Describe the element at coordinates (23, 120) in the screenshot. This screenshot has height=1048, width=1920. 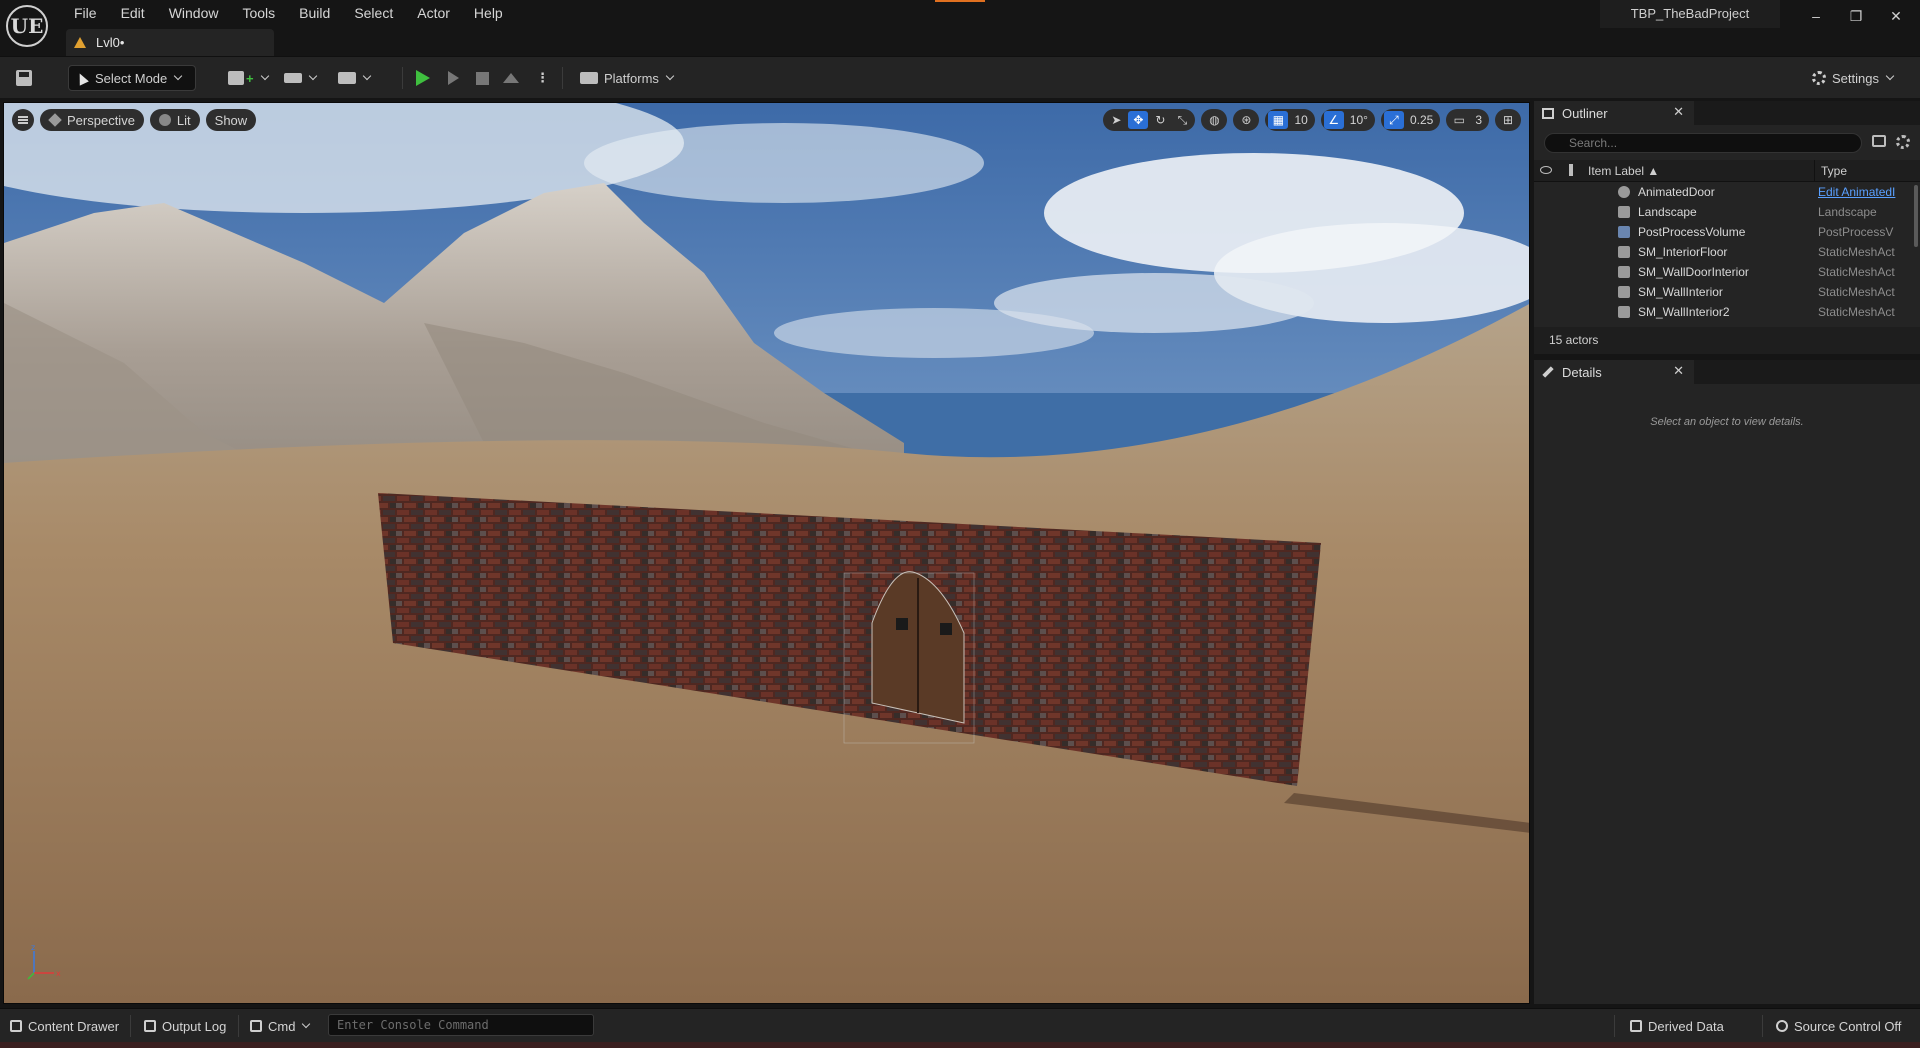
I see `viewport-menu-button` at that location.